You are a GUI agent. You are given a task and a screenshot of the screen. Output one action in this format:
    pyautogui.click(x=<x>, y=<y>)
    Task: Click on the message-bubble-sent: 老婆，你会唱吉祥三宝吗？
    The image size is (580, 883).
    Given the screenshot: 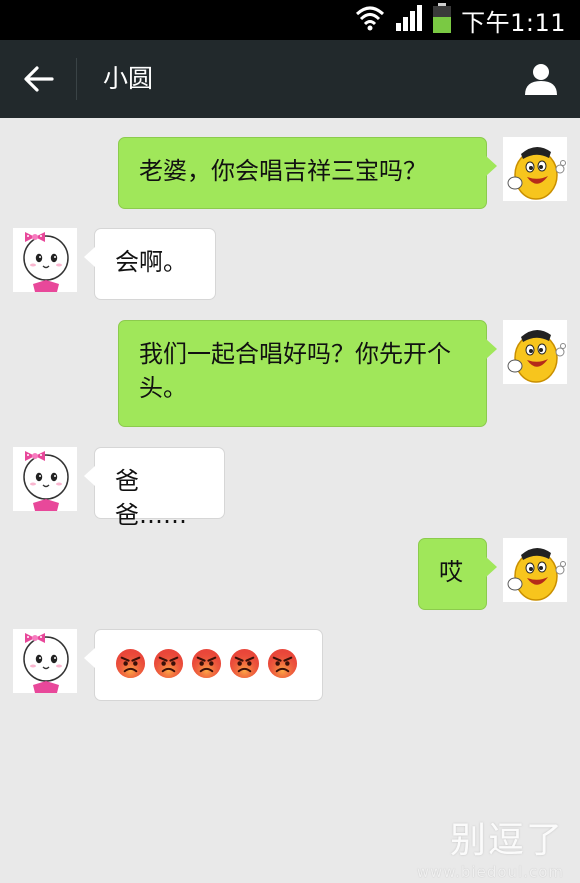 What is the action you would take?
    pyautogui.click(x=307, y=173)
    